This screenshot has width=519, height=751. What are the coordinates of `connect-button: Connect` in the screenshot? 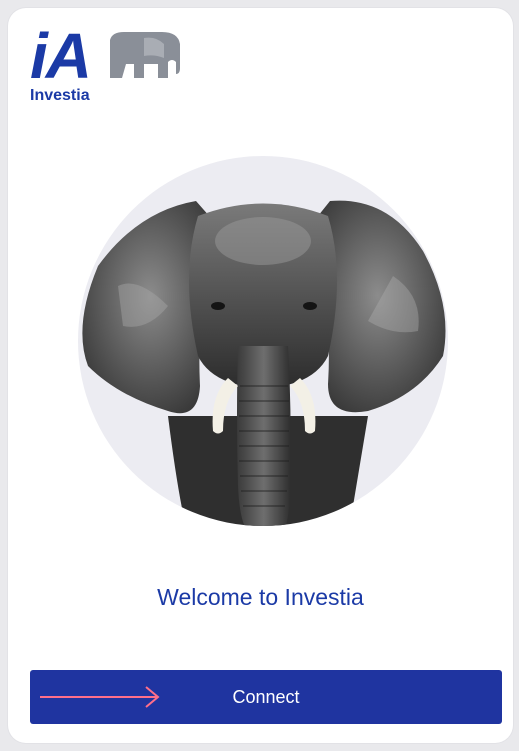 It's located at (266, 697).